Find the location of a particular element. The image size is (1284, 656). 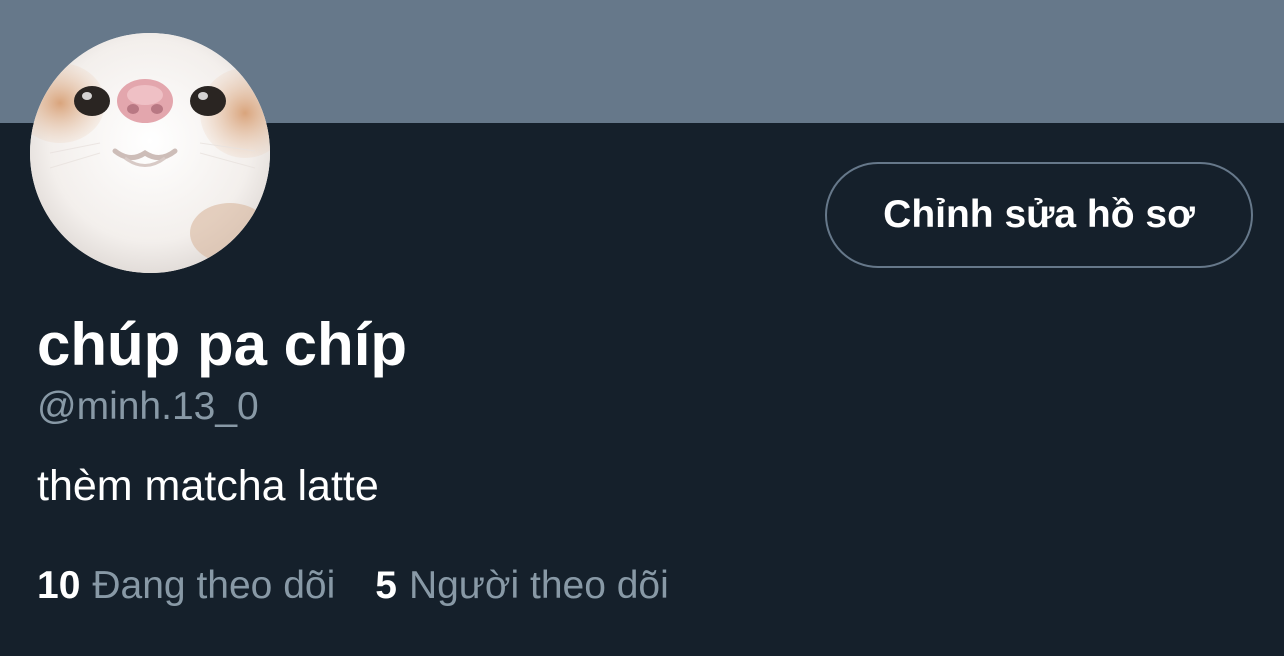

profile-display-name: chúp pa chíp is located at coordinates (222, 344).